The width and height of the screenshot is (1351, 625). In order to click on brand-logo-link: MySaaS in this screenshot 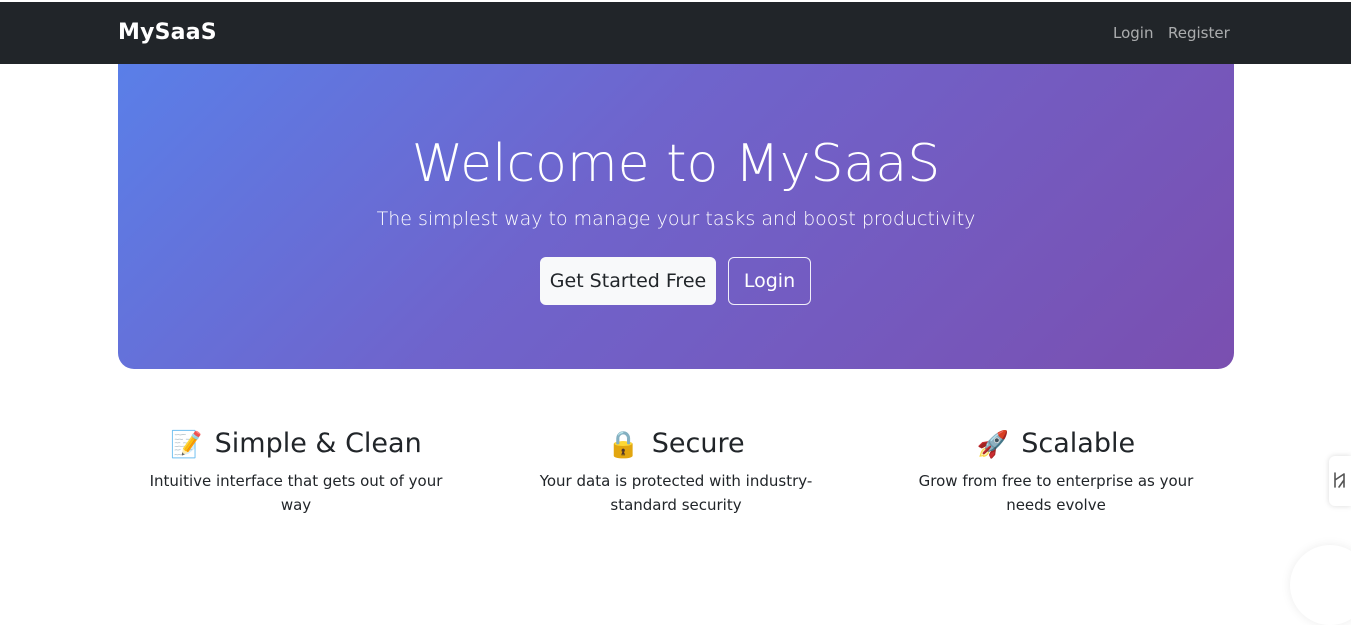, I will do `click(167, 32)`.